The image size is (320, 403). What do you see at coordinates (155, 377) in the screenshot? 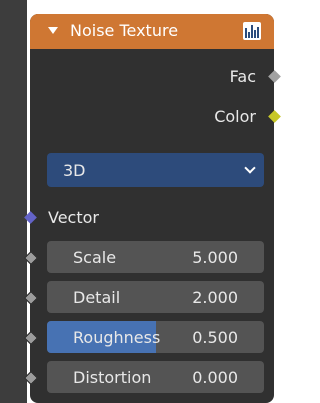
I see `distortion-field: Distortion 0.000` at bounding box center [155, 377].